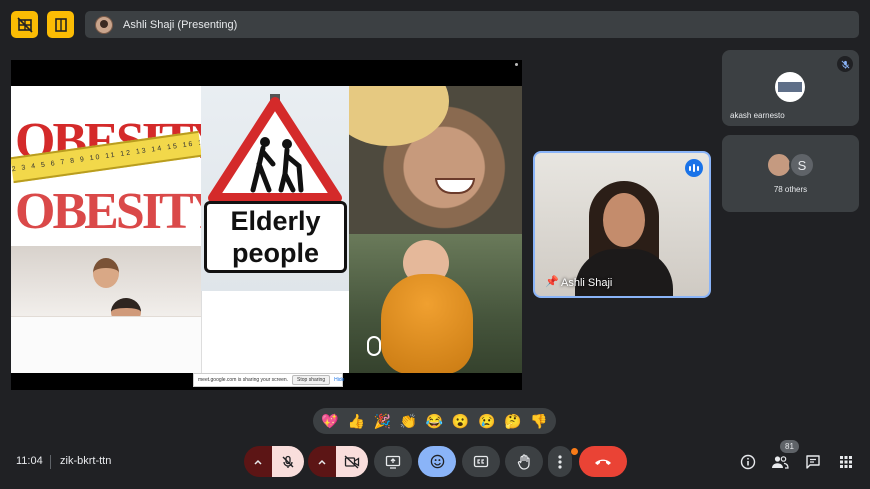  I want to click on mic-toggle-button, so click(288, 461).